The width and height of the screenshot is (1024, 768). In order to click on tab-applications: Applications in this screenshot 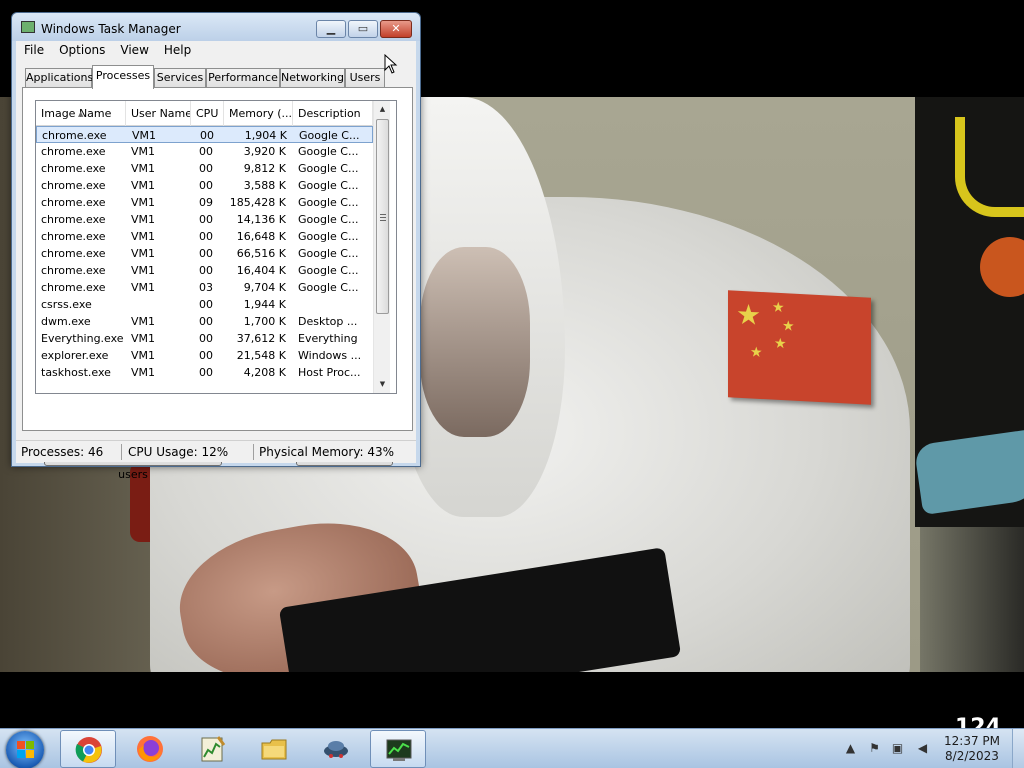, I will do `click(59, 78)`.